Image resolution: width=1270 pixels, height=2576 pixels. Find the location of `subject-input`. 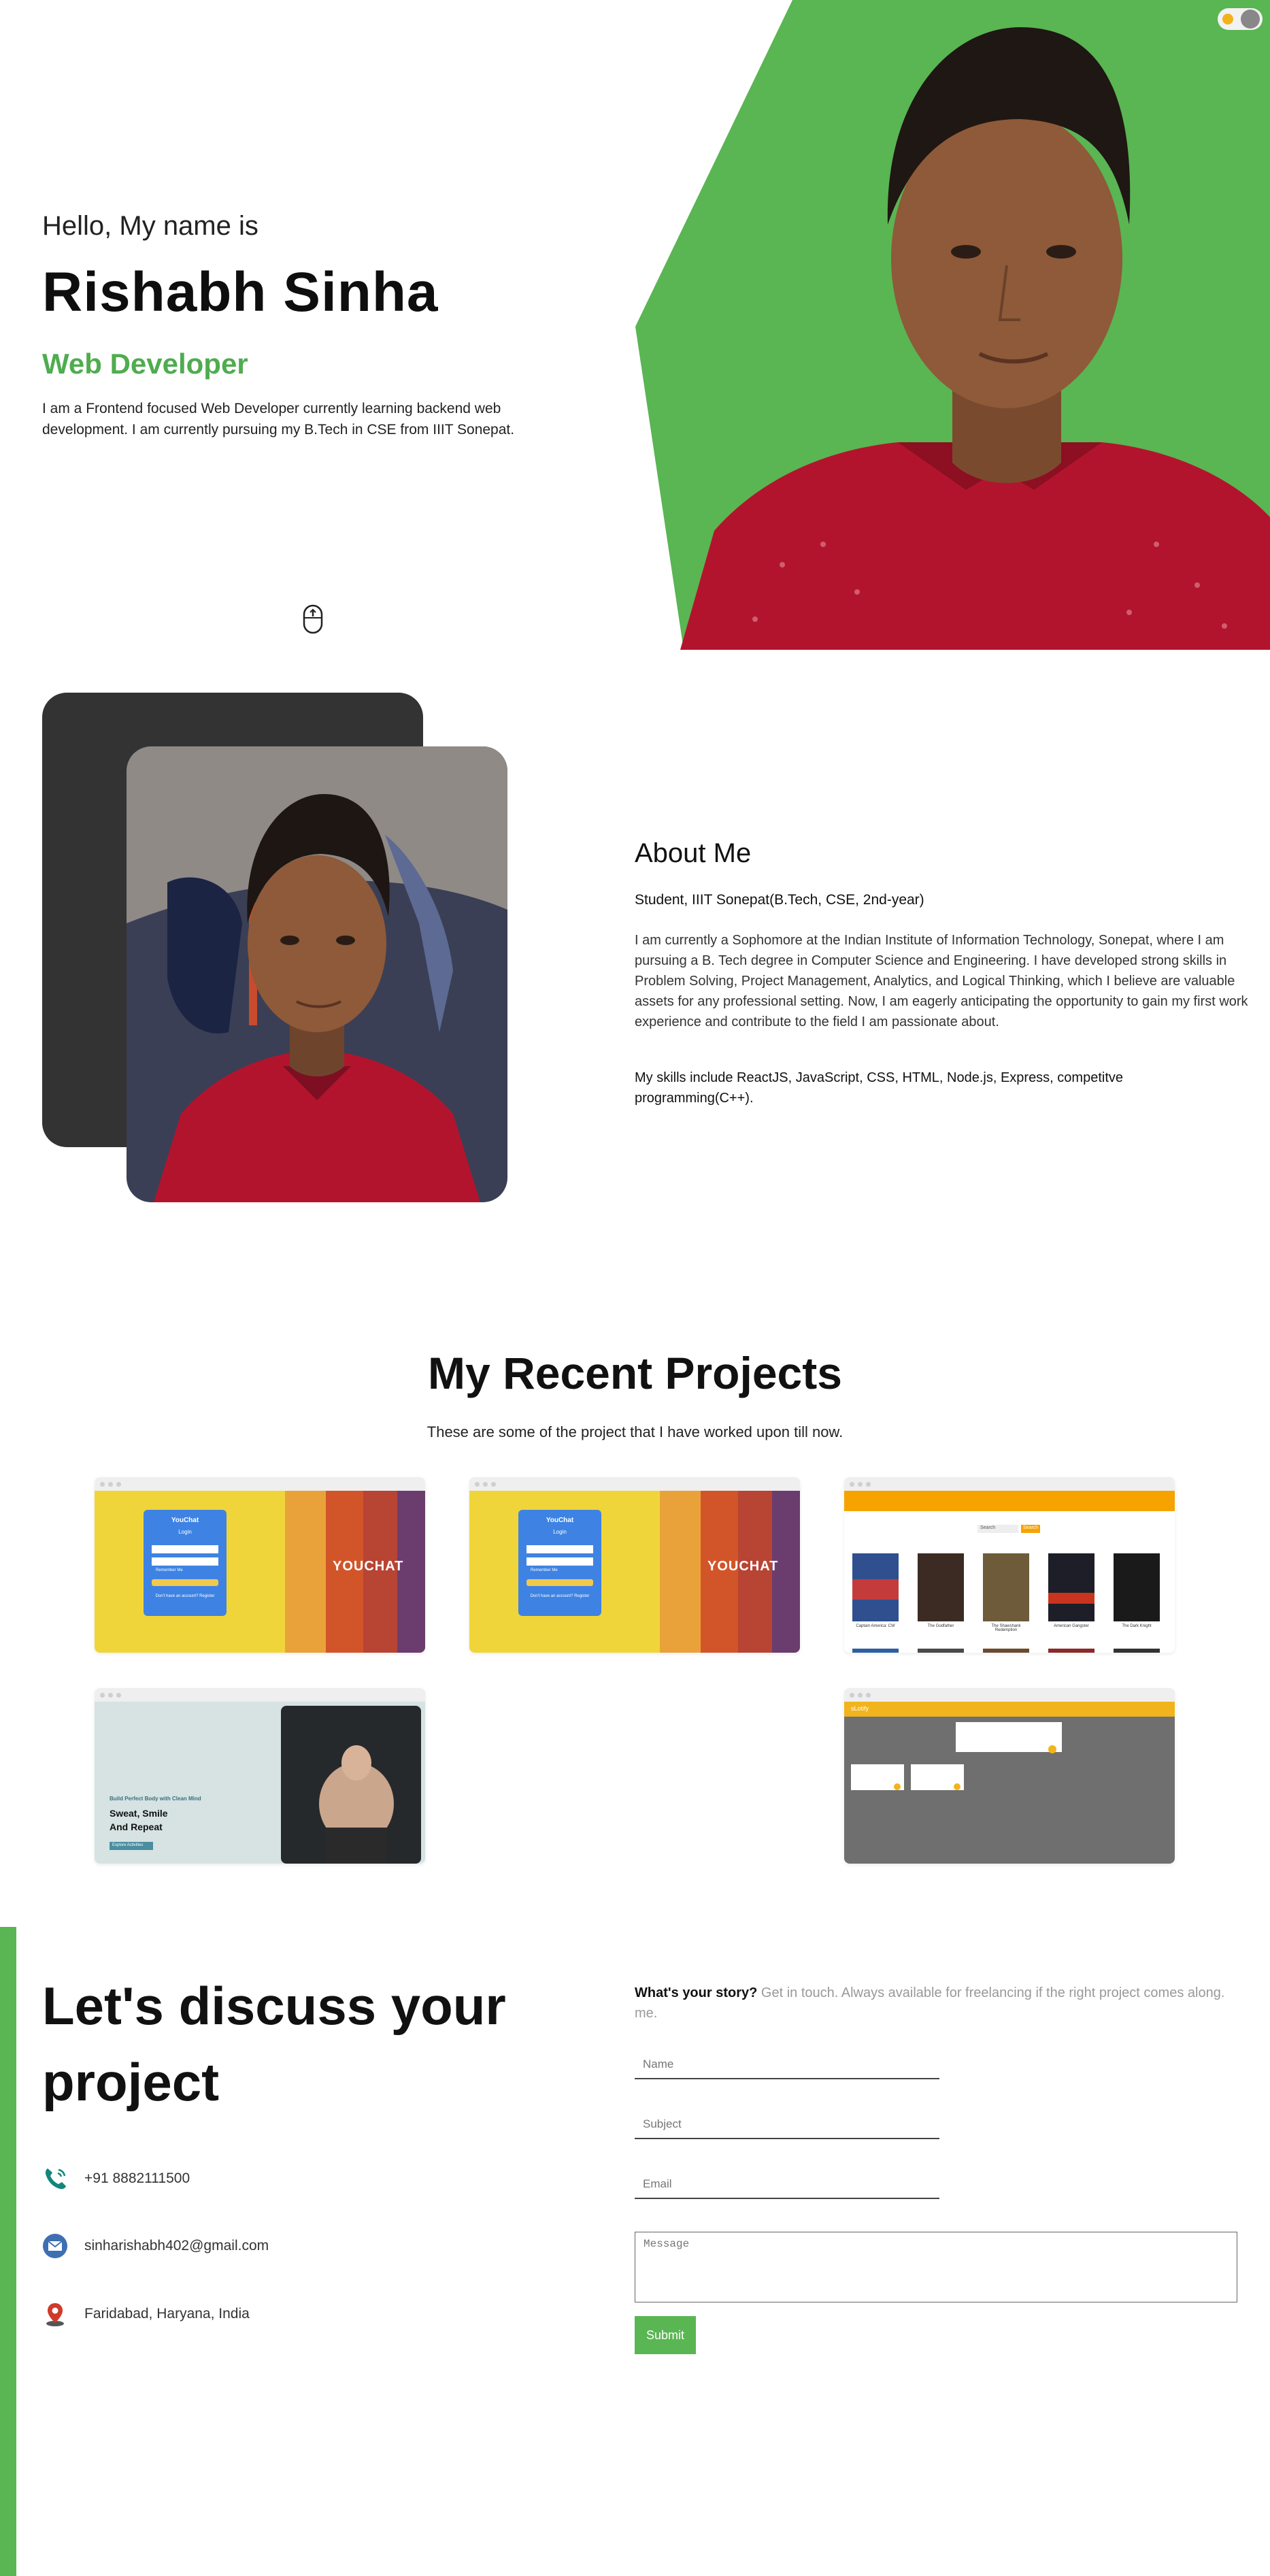

subject-input is located at coordinates (787, 2124).